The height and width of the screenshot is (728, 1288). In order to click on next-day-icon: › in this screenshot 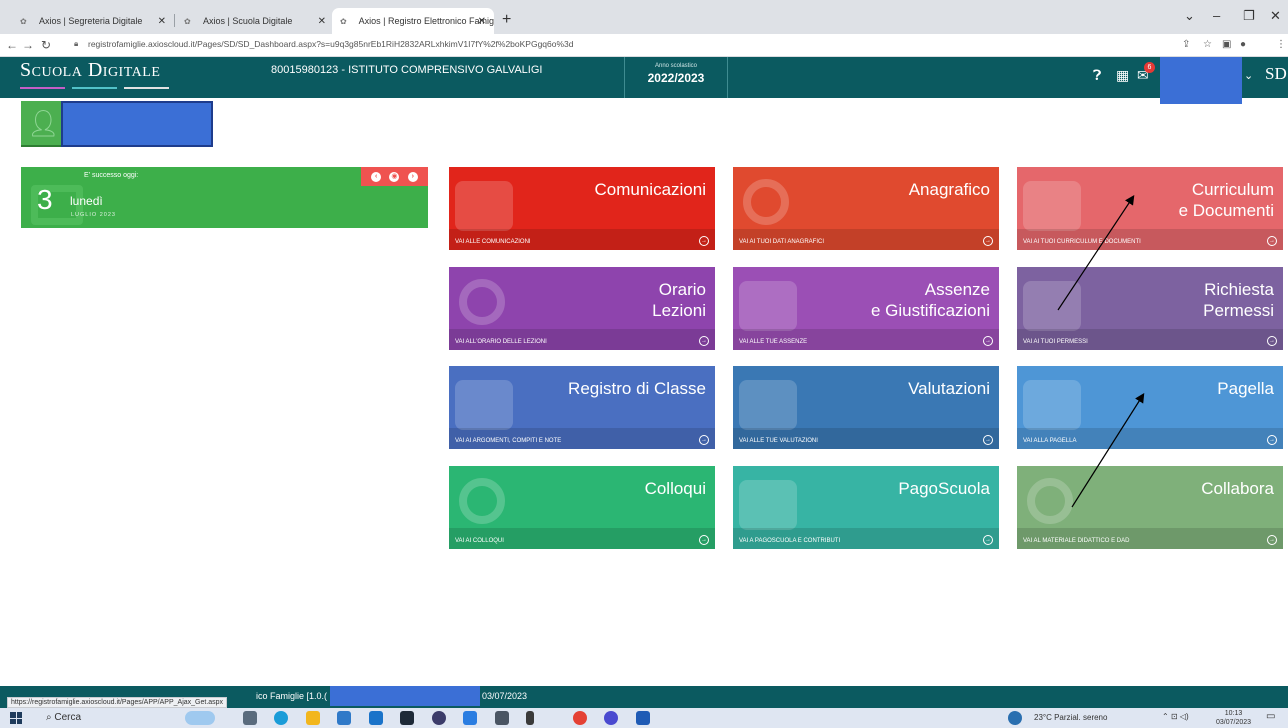, I will do `click(412, 176)`.